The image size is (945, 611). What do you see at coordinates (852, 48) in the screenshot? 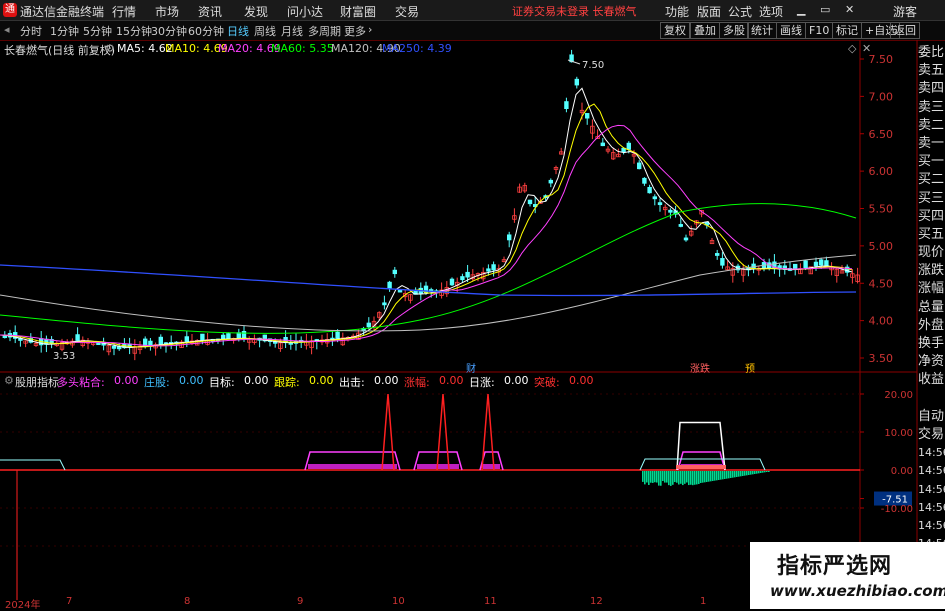
I see `diamond-icon: ◇` at bounding box center [852, 48].